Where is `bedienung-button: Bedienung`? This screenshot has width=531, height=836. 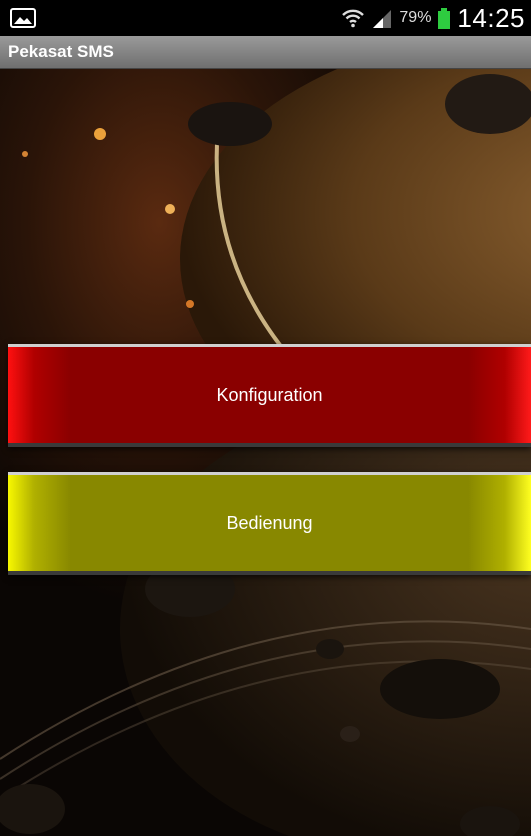 bedienung-button: Bedienung is located at coordinates (269, 523).